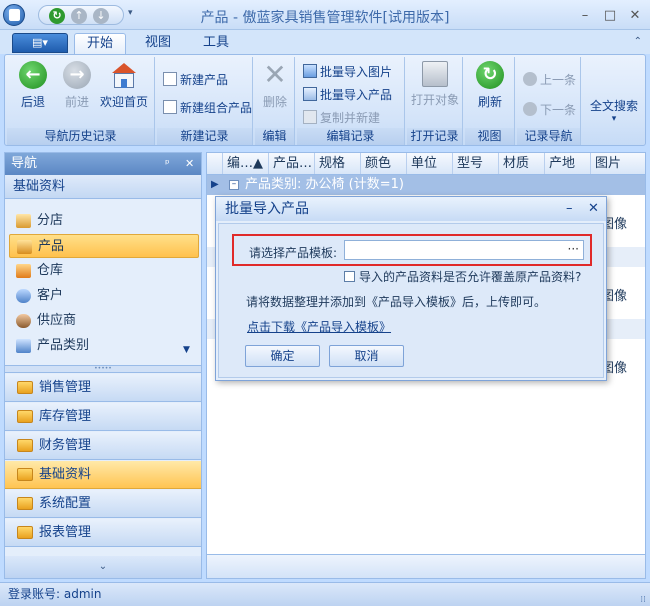  Describe the element at coordinates (23, 321) in the screenshot. I see `supplier-icon` at that location.